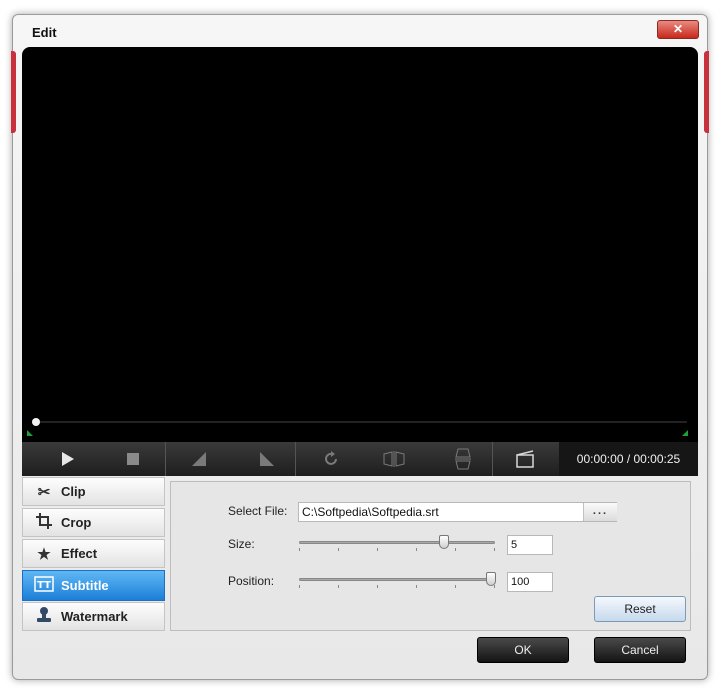  Describe the element at coordinates (73, 491) in the screenshot. I see `tab-label: Clip` at that location.